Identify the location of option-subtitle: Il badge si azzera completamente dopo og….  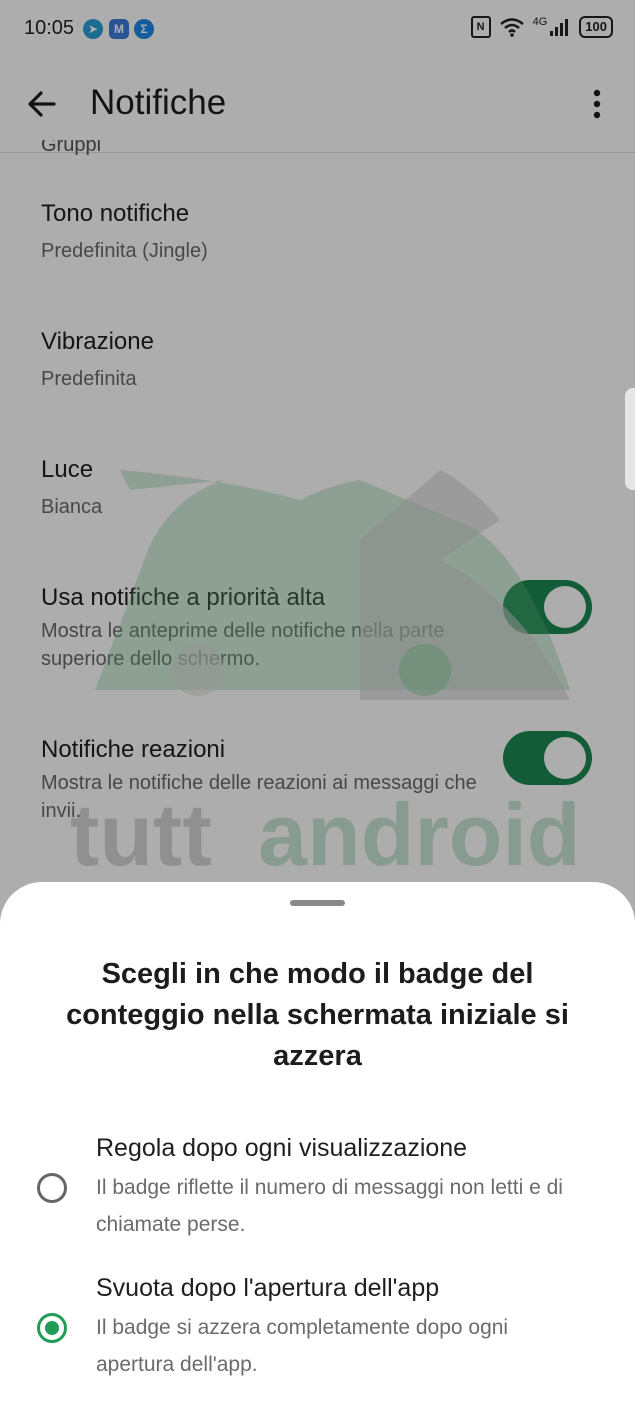
(302, 1346).